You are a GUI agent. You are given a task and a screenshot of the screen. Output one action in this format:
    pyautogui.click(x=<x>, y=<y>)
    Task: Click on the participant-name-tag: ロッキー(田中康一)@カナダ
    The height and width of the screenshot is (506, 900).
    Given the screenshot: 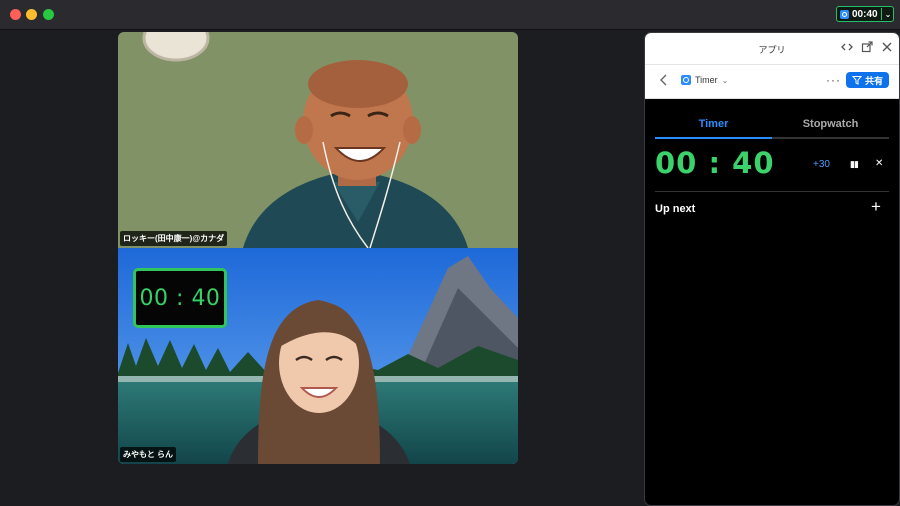 What is the action you would take?
    pyautogui.click(x=174, y=238)
    